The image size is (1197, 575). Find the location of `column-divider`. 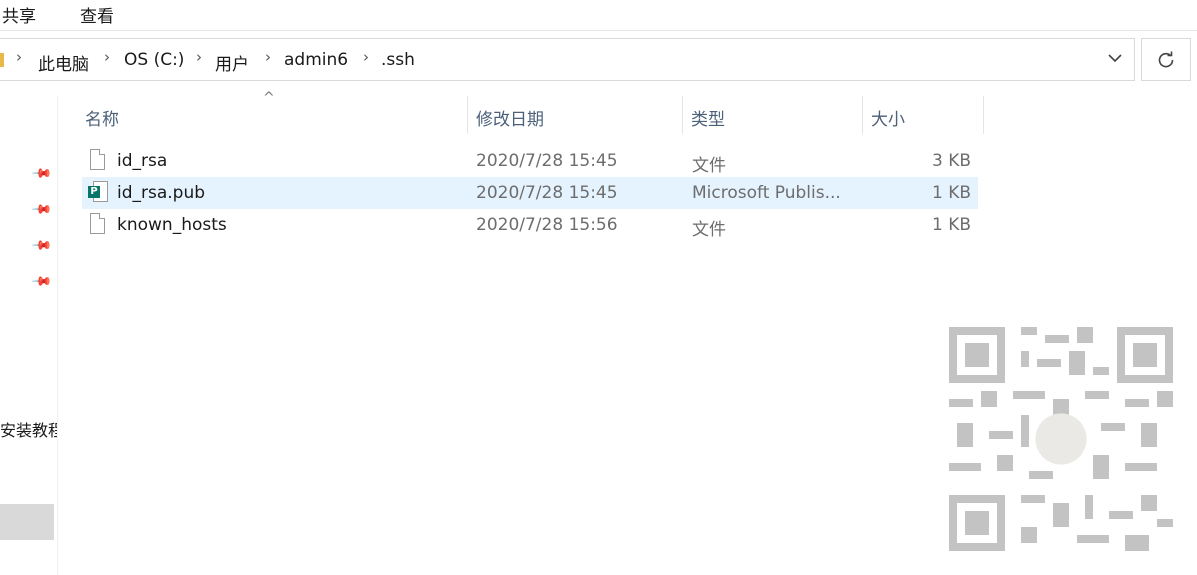

column-divider is located at coordinates (983, 115).